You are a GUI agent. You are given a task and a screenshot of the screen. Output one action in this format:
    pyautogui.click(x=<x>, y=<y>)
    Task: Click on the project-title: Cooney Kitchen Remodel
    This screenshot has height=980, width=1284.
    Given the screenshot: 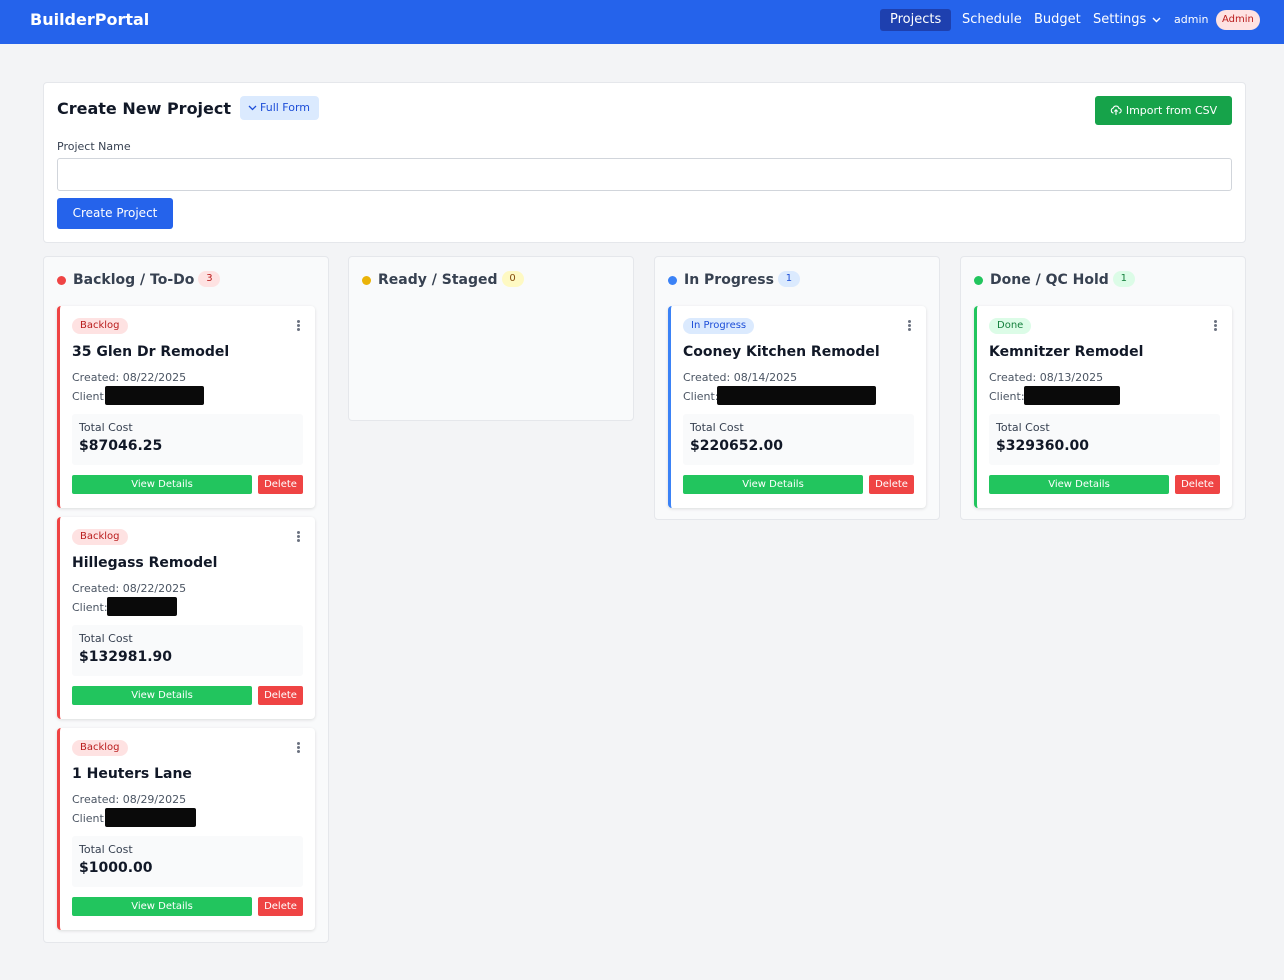 What is the action you would take?
    pyautogui.click(x=781, y=352)
    